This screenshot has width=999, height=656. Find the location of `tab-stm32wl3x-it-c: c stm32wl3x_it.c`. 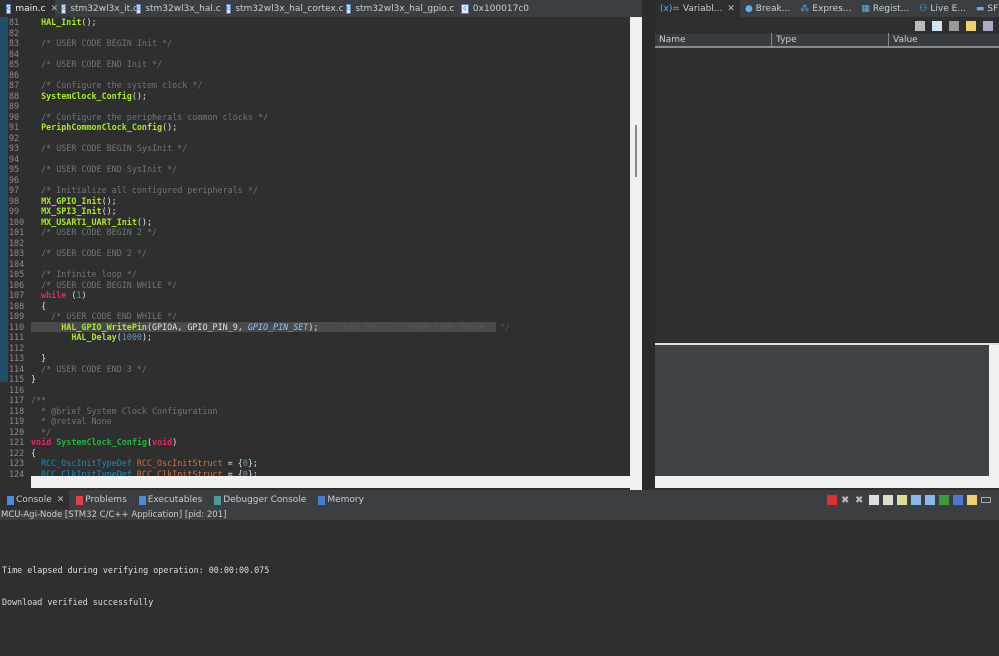

tab-stm32wl3x-it-c: c stm32wl3x_it.c is located at coordinates (96, 8).